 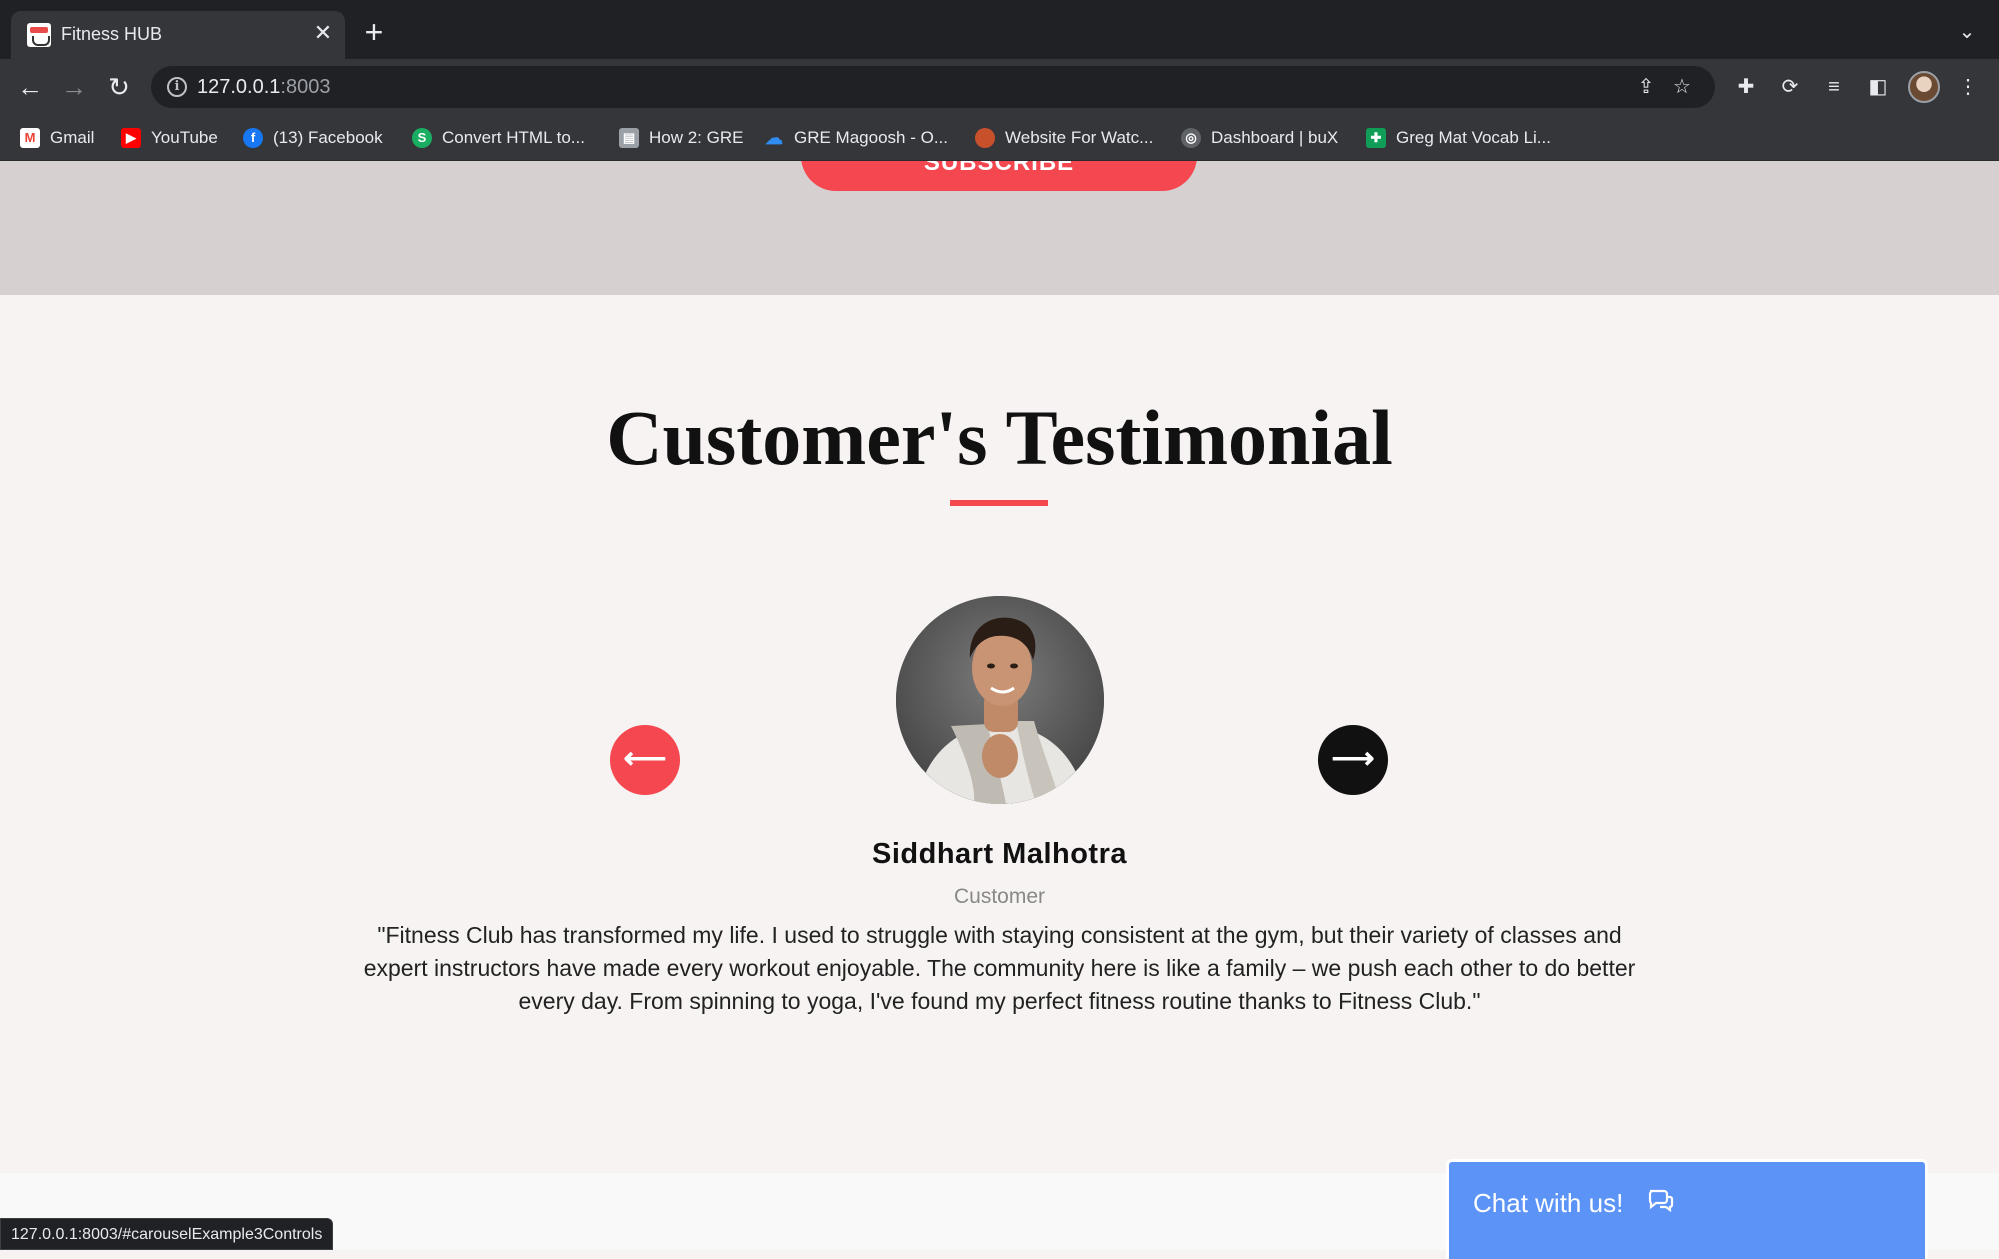 I want to click on onedrive-icon: ☁, so click(x=774, y=138).